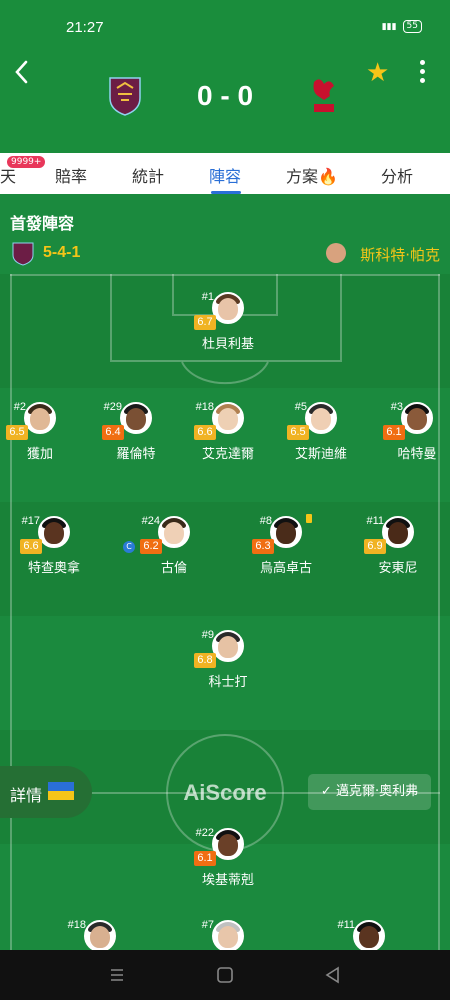 The height and width of the screenshot is (1000, 450). What do you see at coordinates (207, 635) in the screenshot?
I see `player-number: #9` at bounding box center [207, 635].